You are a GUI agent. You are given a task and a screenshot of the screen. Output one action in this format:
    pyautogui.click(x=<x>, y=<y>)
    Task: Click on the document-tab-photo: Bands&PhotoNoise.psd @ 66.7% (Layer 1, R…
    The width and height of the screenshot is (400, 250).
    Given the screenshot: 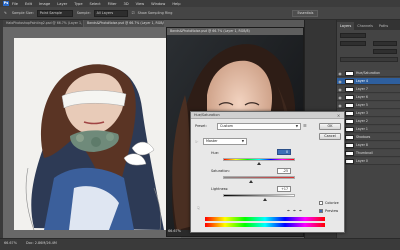 What is the action you would take?
    pyautogui.click(x=124, y=23)
    